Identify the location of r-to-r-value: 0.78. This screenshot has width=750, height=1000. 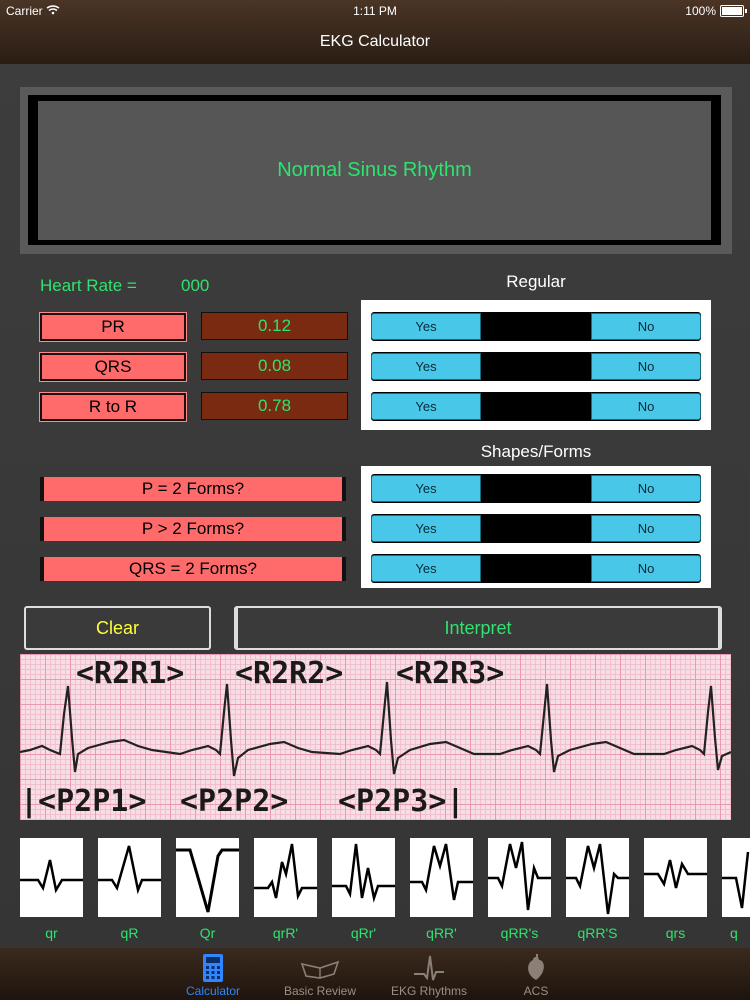
(274, 406).